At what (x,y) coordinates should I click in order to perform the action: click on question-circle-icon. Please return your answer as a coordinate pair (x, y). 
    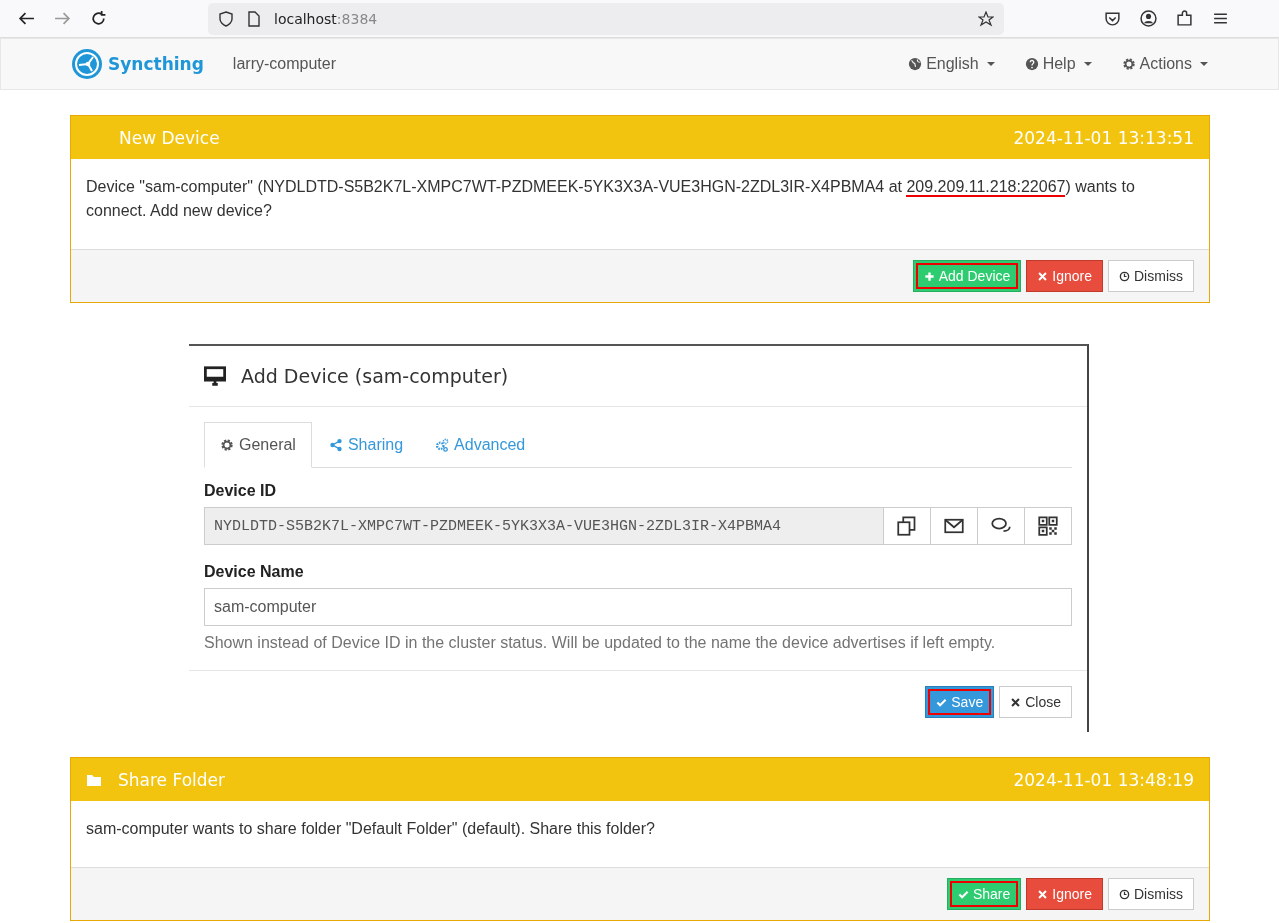
    Looking at the image, I should click on (1031, 64).